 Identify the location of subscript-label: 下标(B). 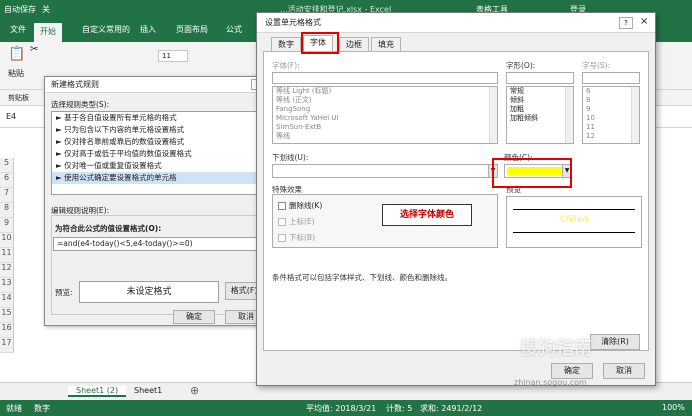
(302, 237).